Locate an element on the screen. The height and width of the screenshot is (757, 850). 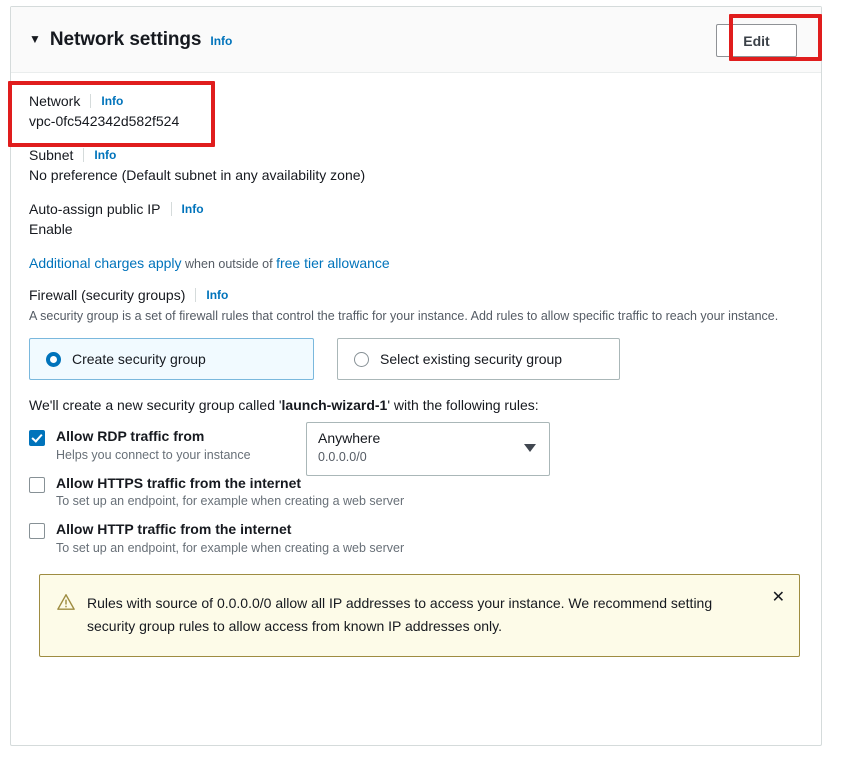
network-info-link: Info is located at coordinates (112, 101).